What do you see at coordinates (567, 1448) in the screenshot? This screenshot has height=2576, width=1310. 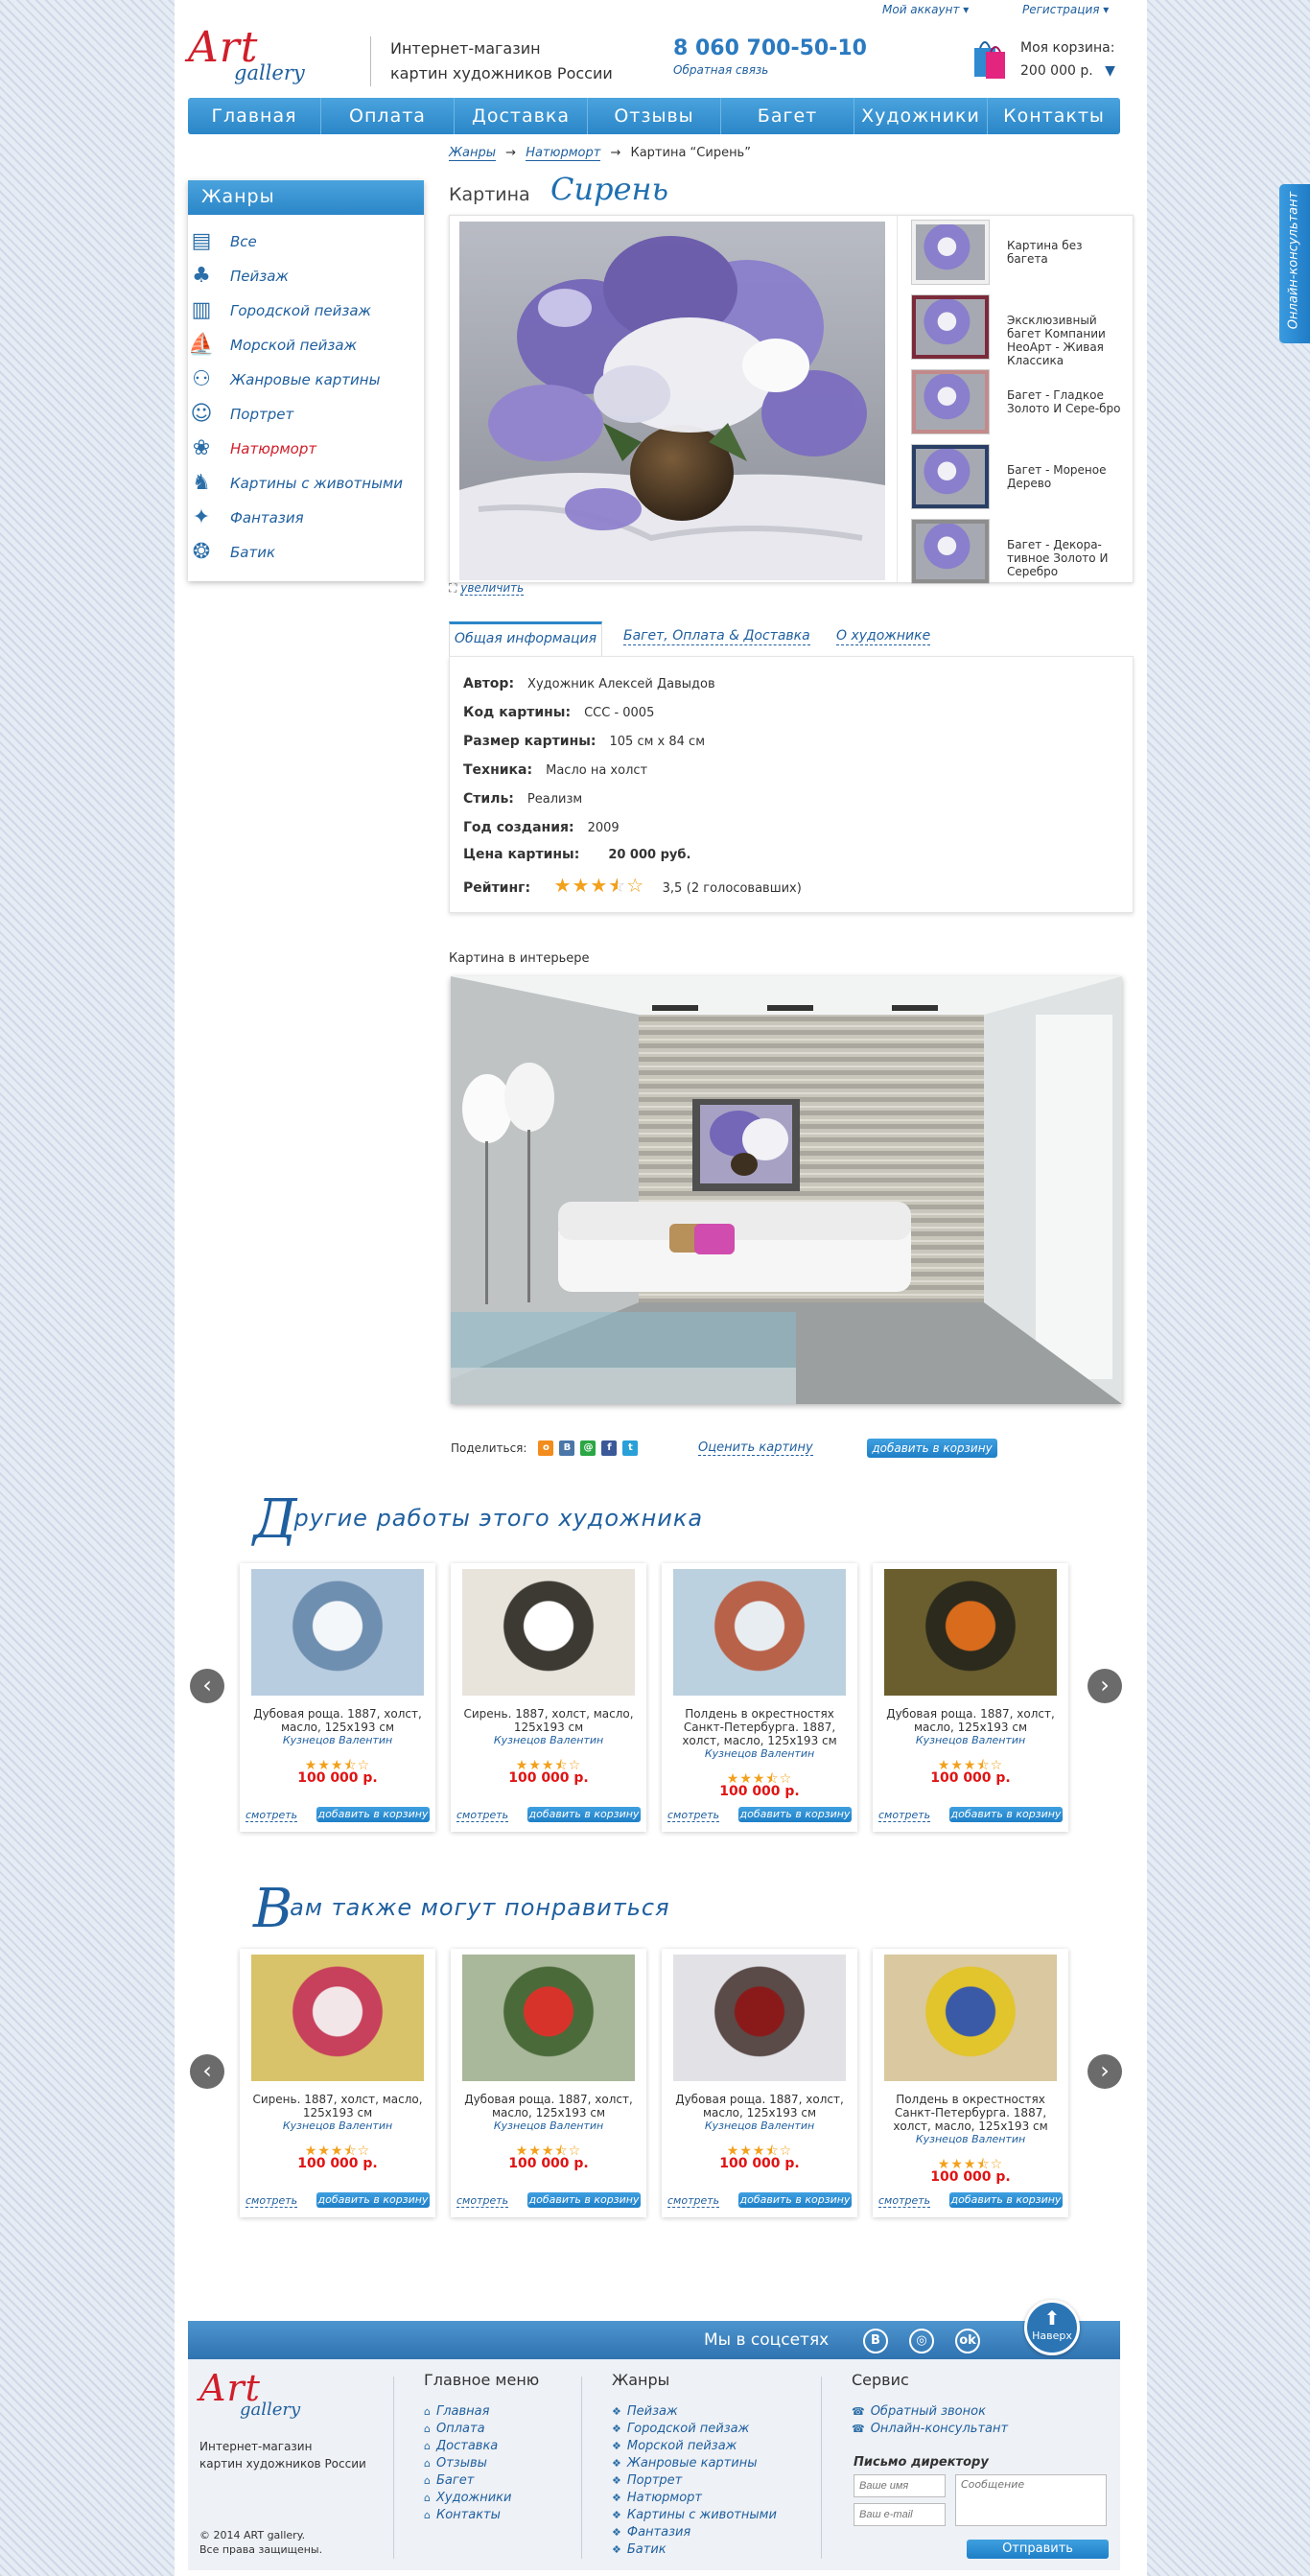 I see `vk-icon: B` at bounding box center [567, 1448].